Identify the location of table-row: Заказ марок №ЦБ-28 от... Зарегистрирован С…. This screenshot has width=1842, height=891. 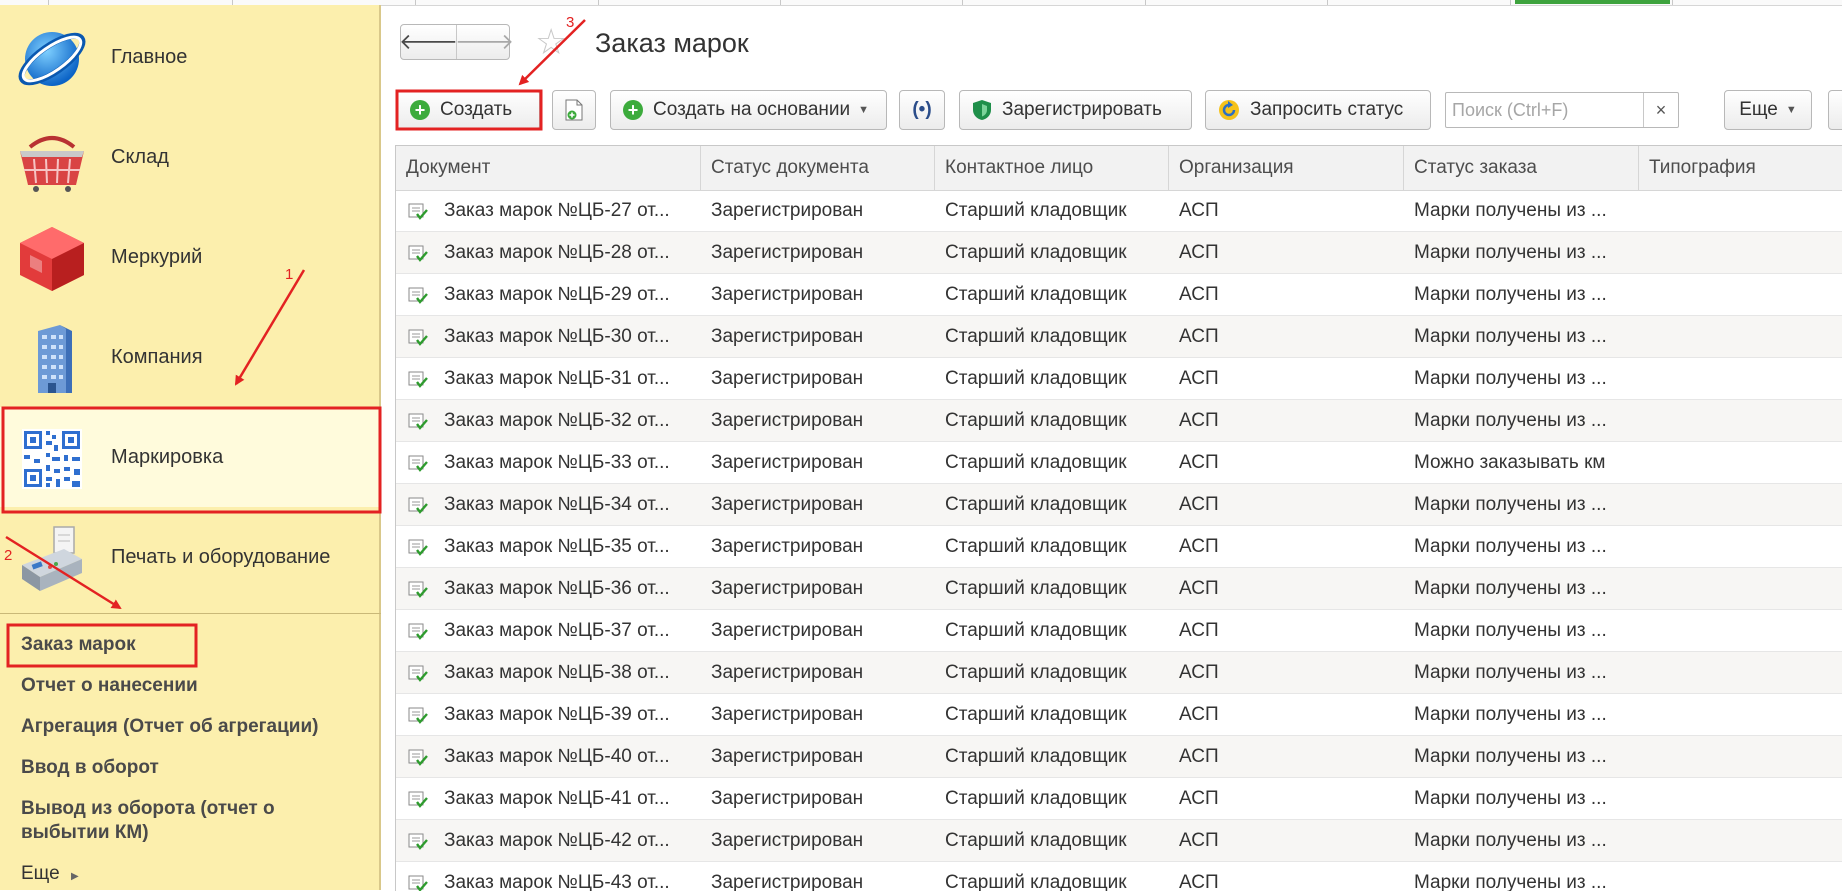
(1119, 253).